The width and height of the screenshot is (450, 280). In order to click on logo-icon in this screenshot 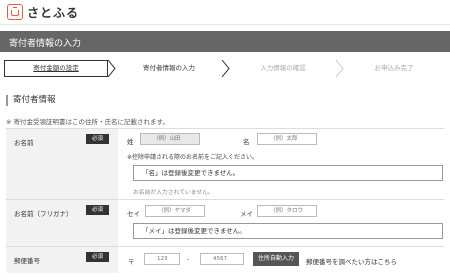, I will do `click(15, 12)`.